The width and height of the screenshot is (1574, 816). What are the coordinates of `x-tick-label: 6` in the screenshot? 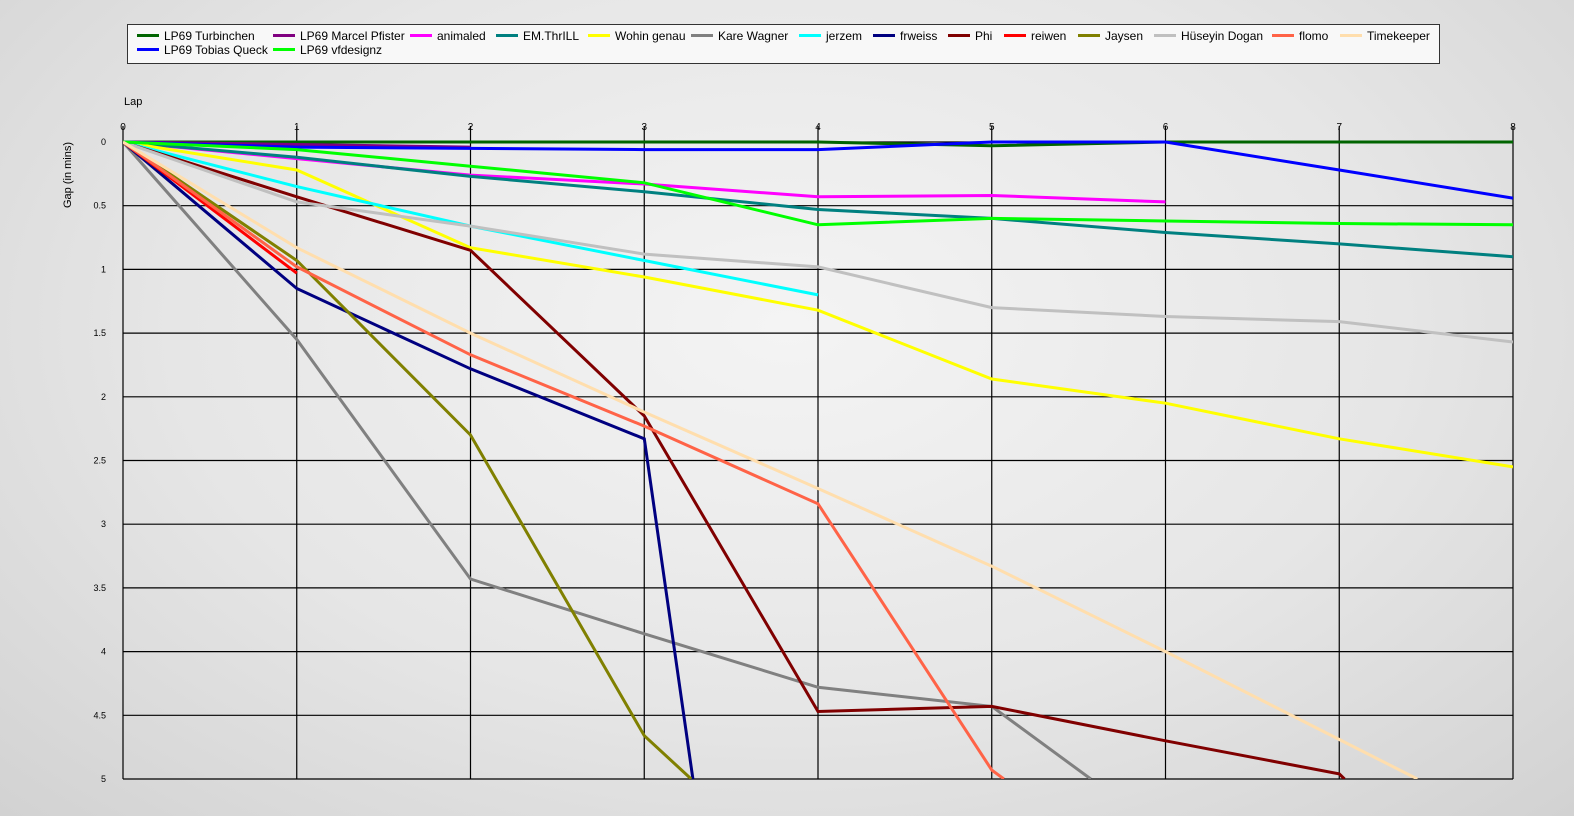 It's located at (1166, 127).